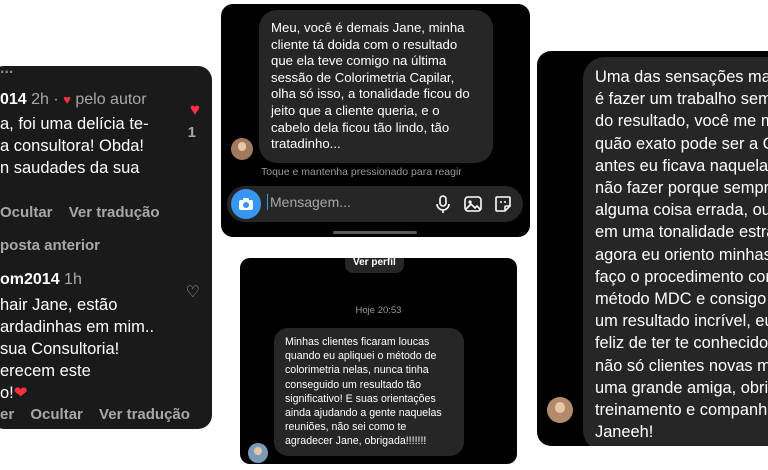 The width and height of the screenshot is (768, 470). I want to click on message-line: agora eu oriento minhas, so click(681, 254).